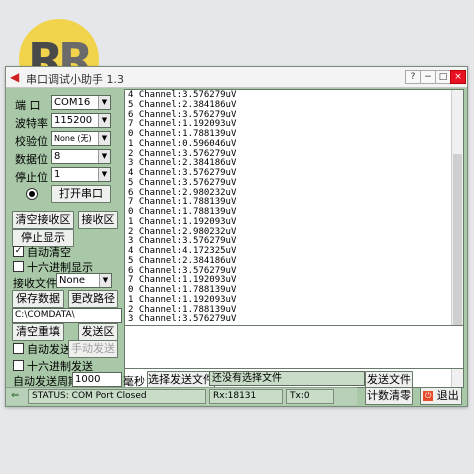 This screenshot has width=474, height=474. I want to click on auto-period-input: 1000, so click(97, 379).